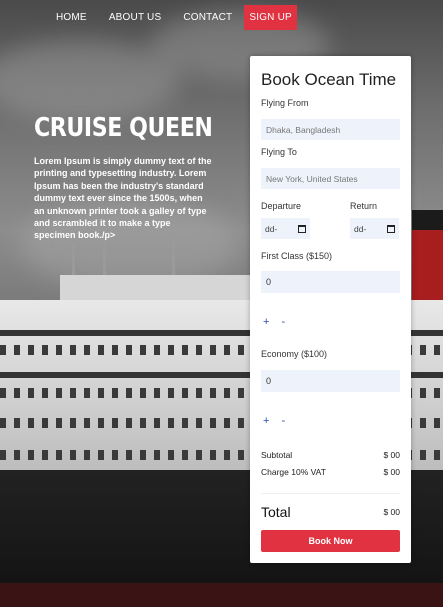 The image size is (443, 607). I want to click on vat-label: Charge 10% VAT, so click(293, 472).